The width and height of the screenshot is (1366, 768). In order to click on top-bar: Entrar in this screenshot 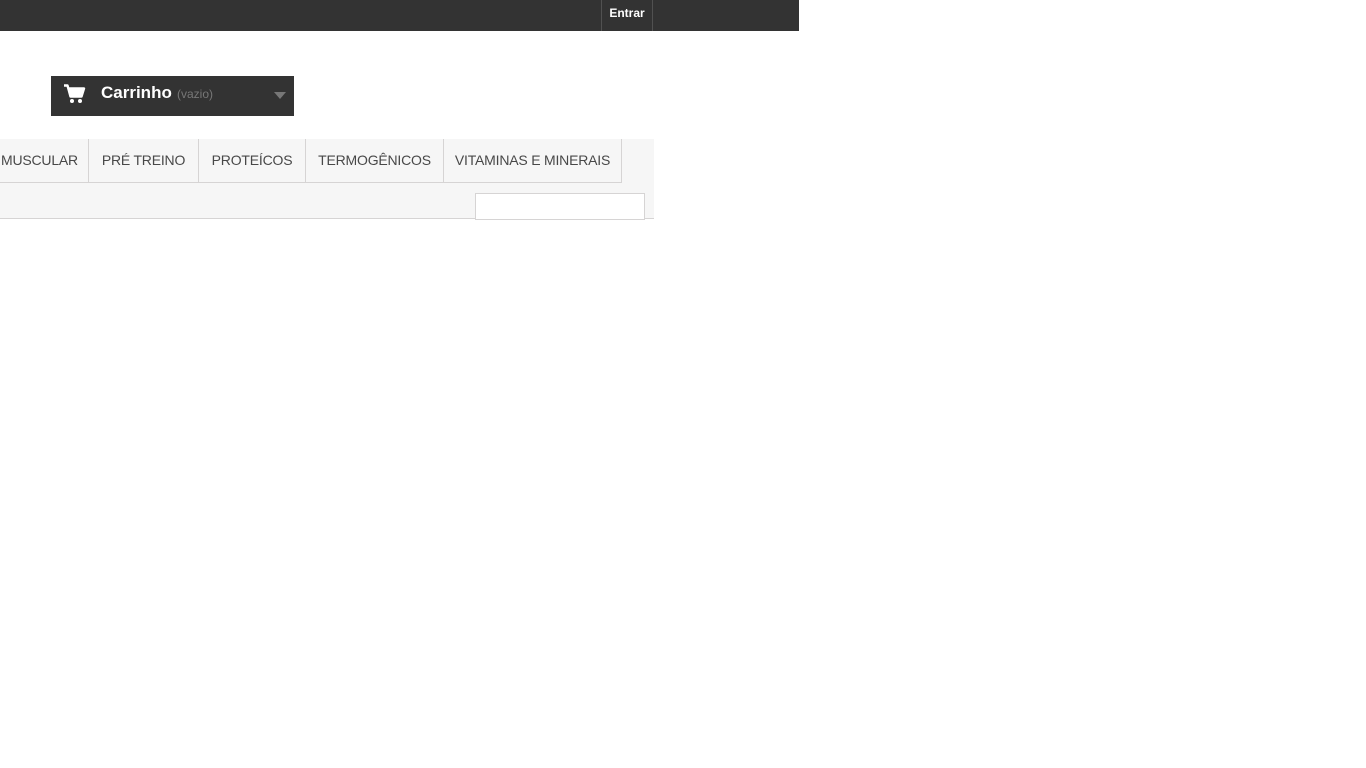, I will do `click(399, 15)`.